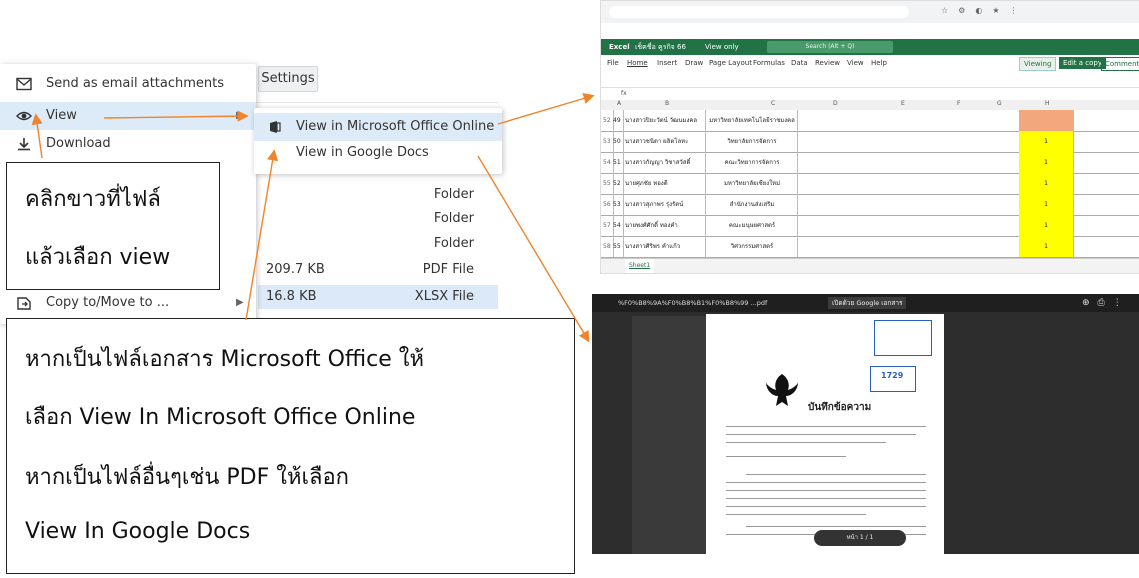 The image size is (1139, 578). What do you see at coordinates (546, 109) in the screenshot?
I see `arrow-to-excel` at bounding box center [546, 109].